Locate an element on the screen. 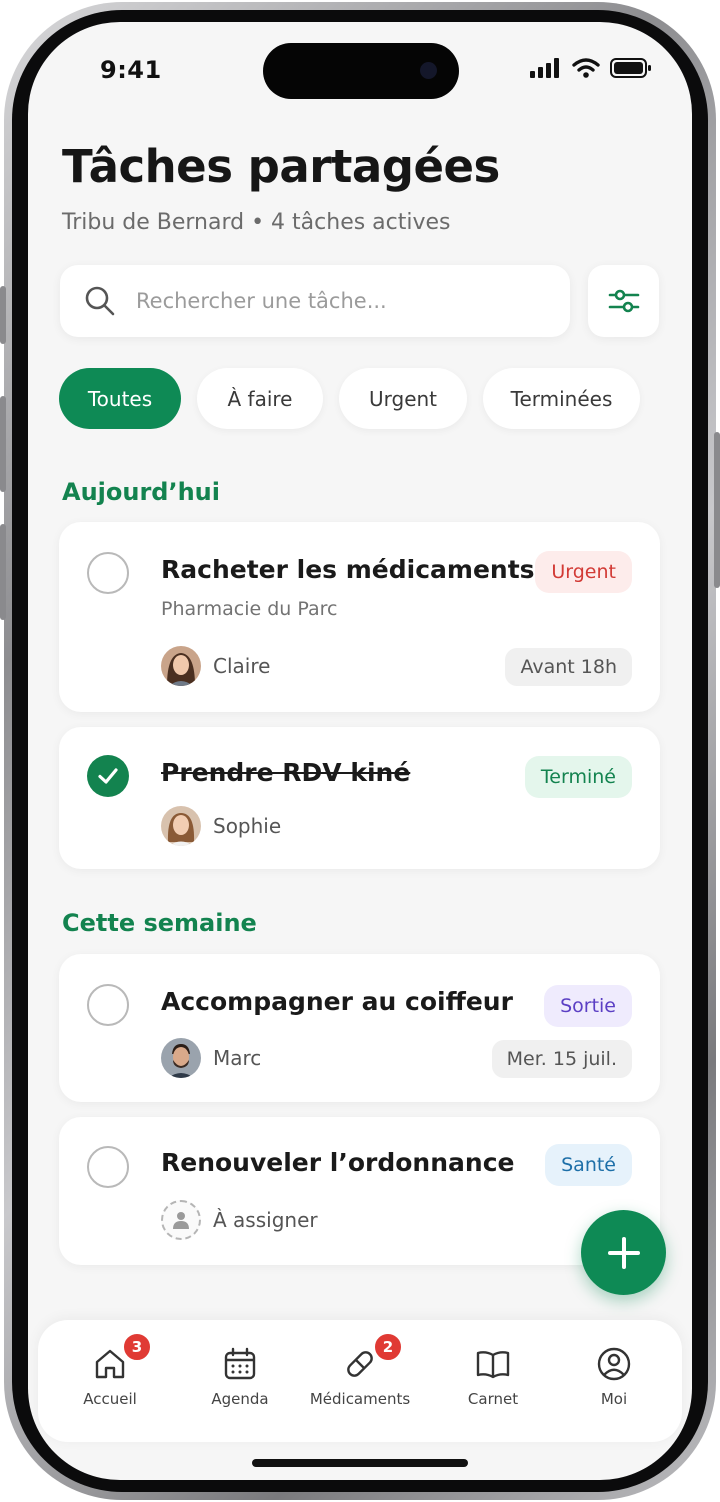 This screenshot has height=1502, width=720. action-button is located at coordinates (3, 315).